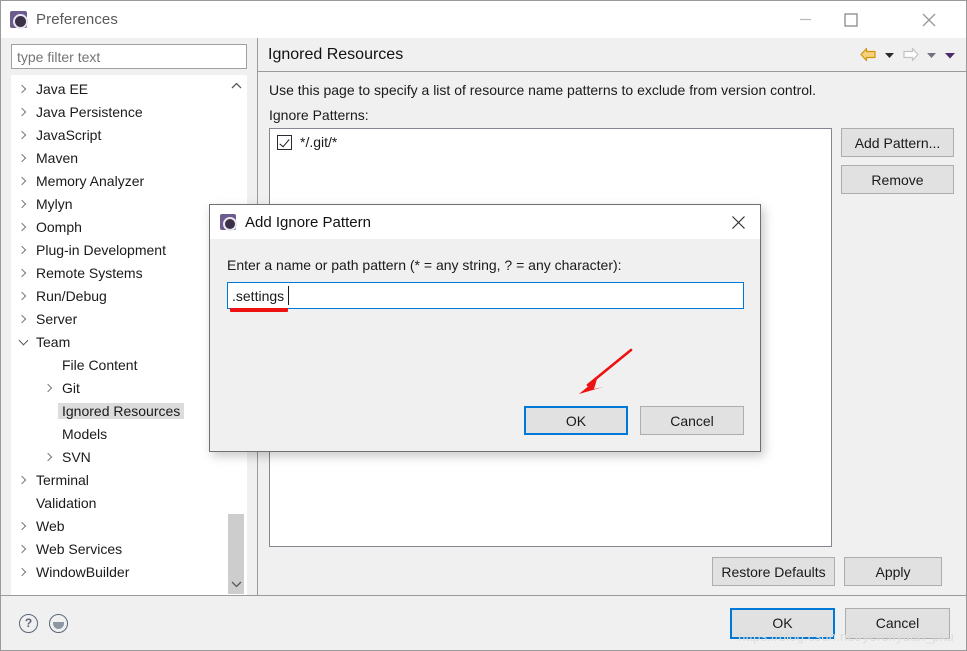  Describe the element at coordinates (483, 19) in the screenshot. I see `window-titlebar: Preferences` at that location.